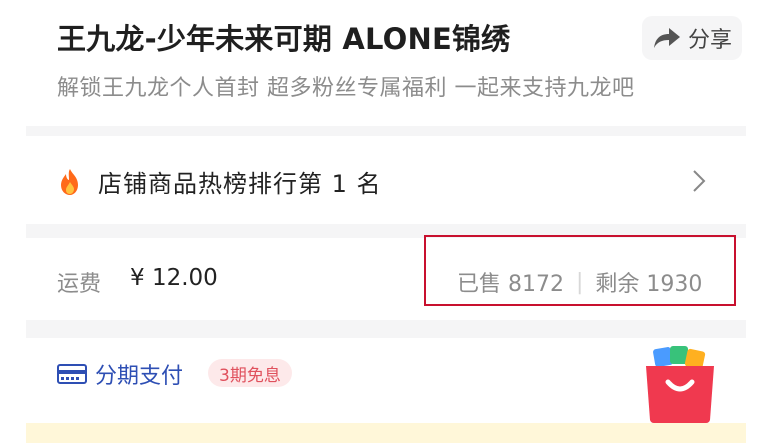 The width and height of the screenshot is (762, 443). Describe the element at coordinates (174, 278) in the screenshot. I see `shipping-value: ¥ 12.00` at that location.